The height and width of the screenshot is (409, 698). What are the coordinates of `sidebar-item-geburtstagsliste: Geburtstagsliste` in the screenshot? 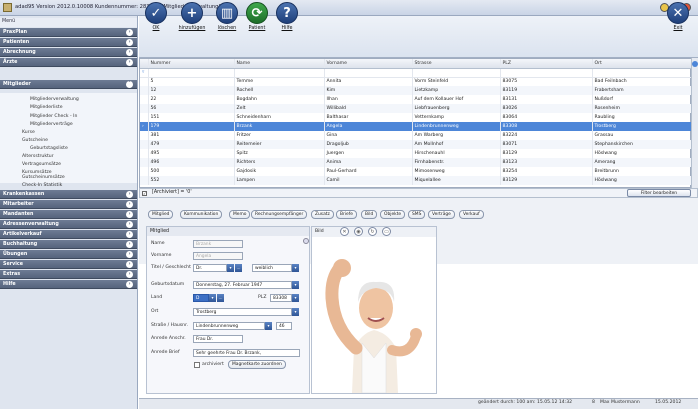 It's located at (49, 148).